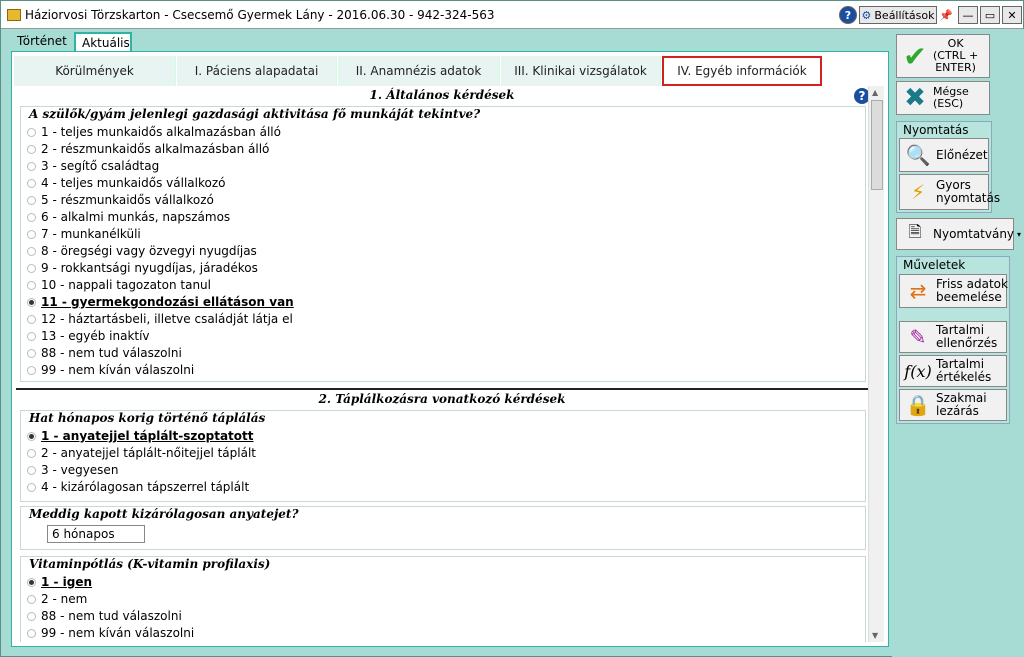 The width and height of the screenshot is (1024, 657). I want to click on content-check-button: ✎ Tartalmi ellenőrzés, so click(953, 337).